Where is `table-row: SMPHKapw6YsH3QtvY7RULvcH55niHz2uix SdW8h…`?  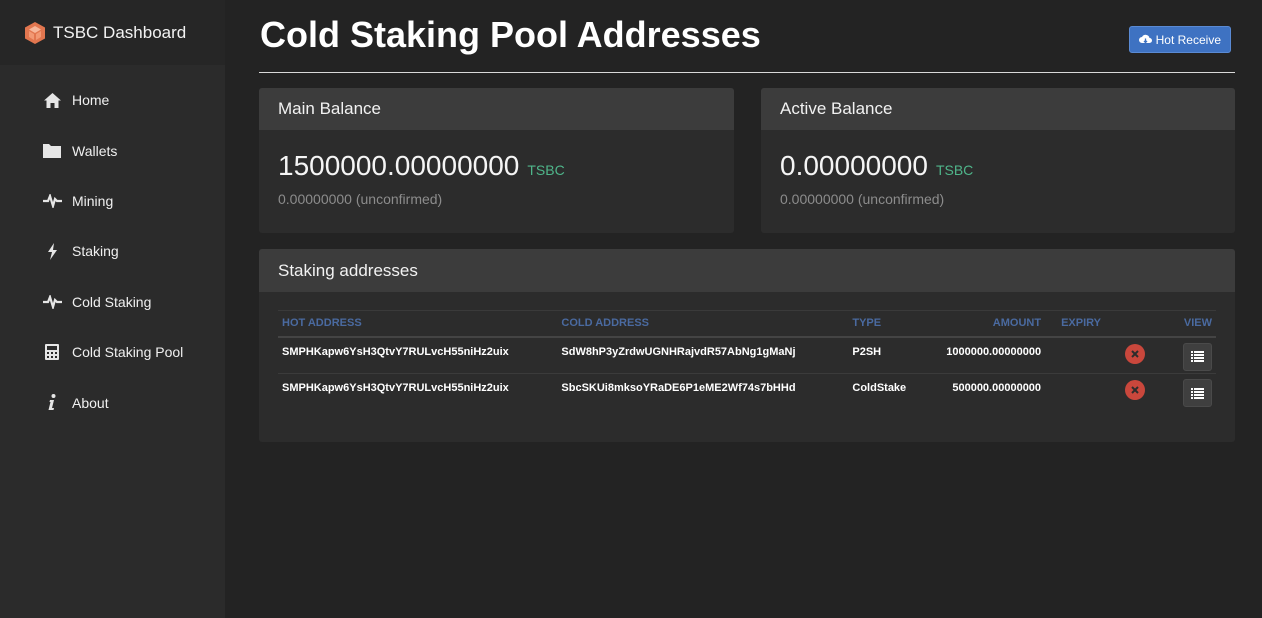 table-row: SMPHKapw6YsH3QtvY7RULvcH55niHz2uix SdW8h… is located at coordinates (747, 355).